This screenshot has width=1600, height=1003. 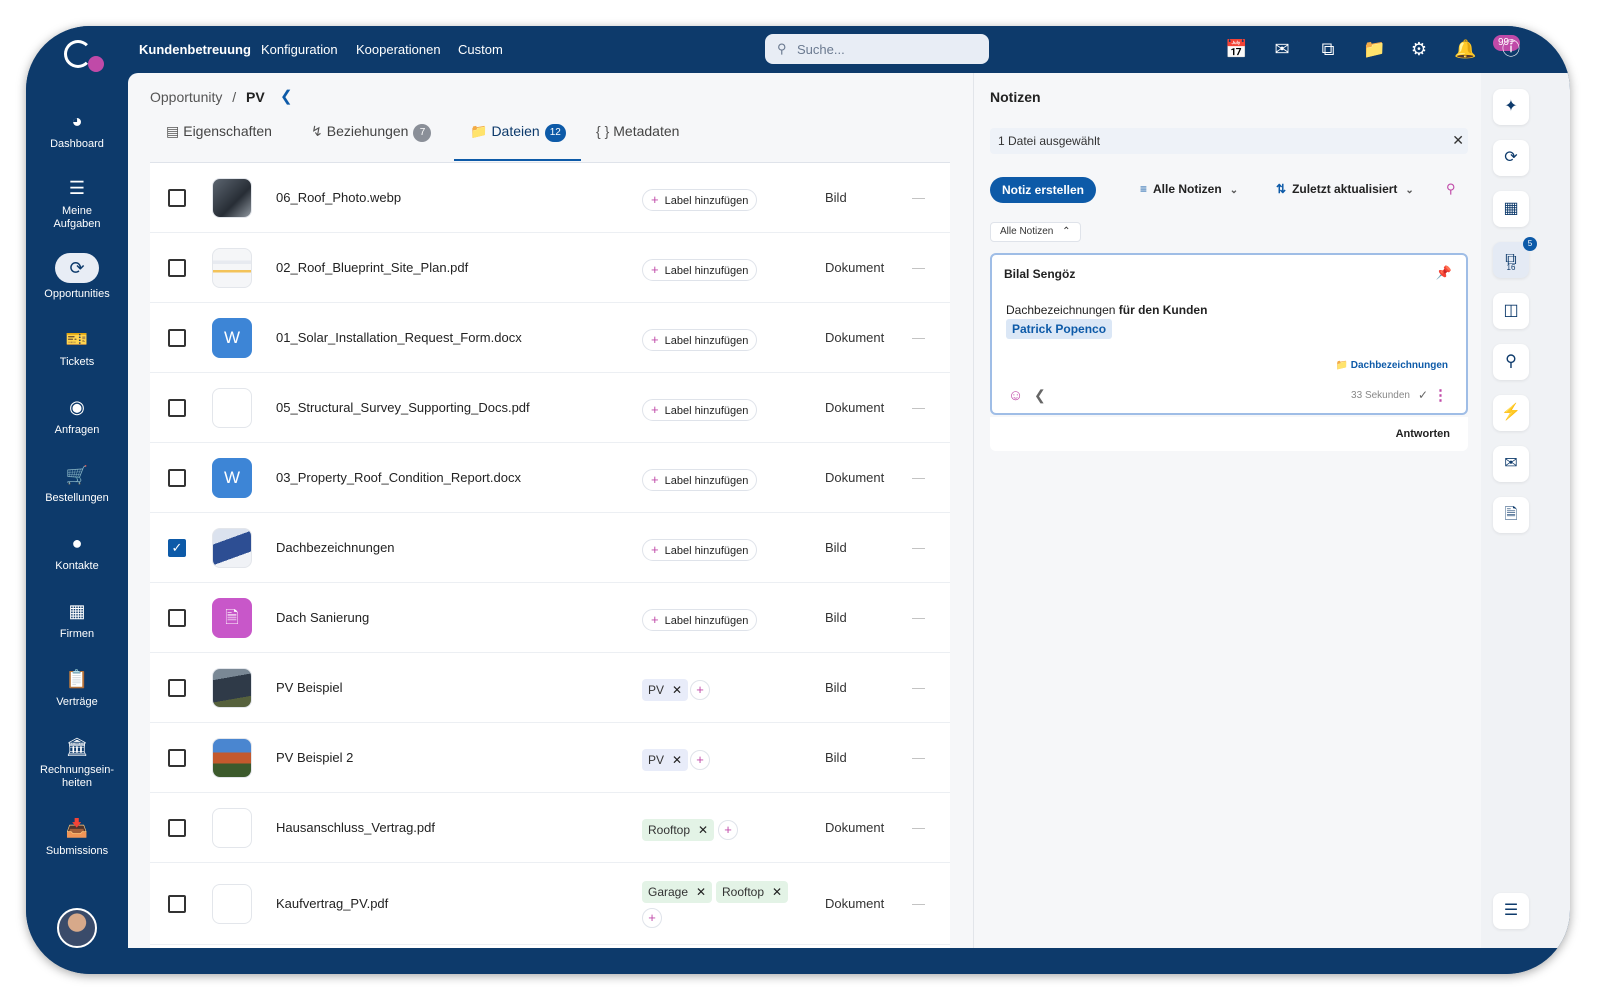 I want to click on file-name: Dach Sanierung, so click(x=322, y=617).